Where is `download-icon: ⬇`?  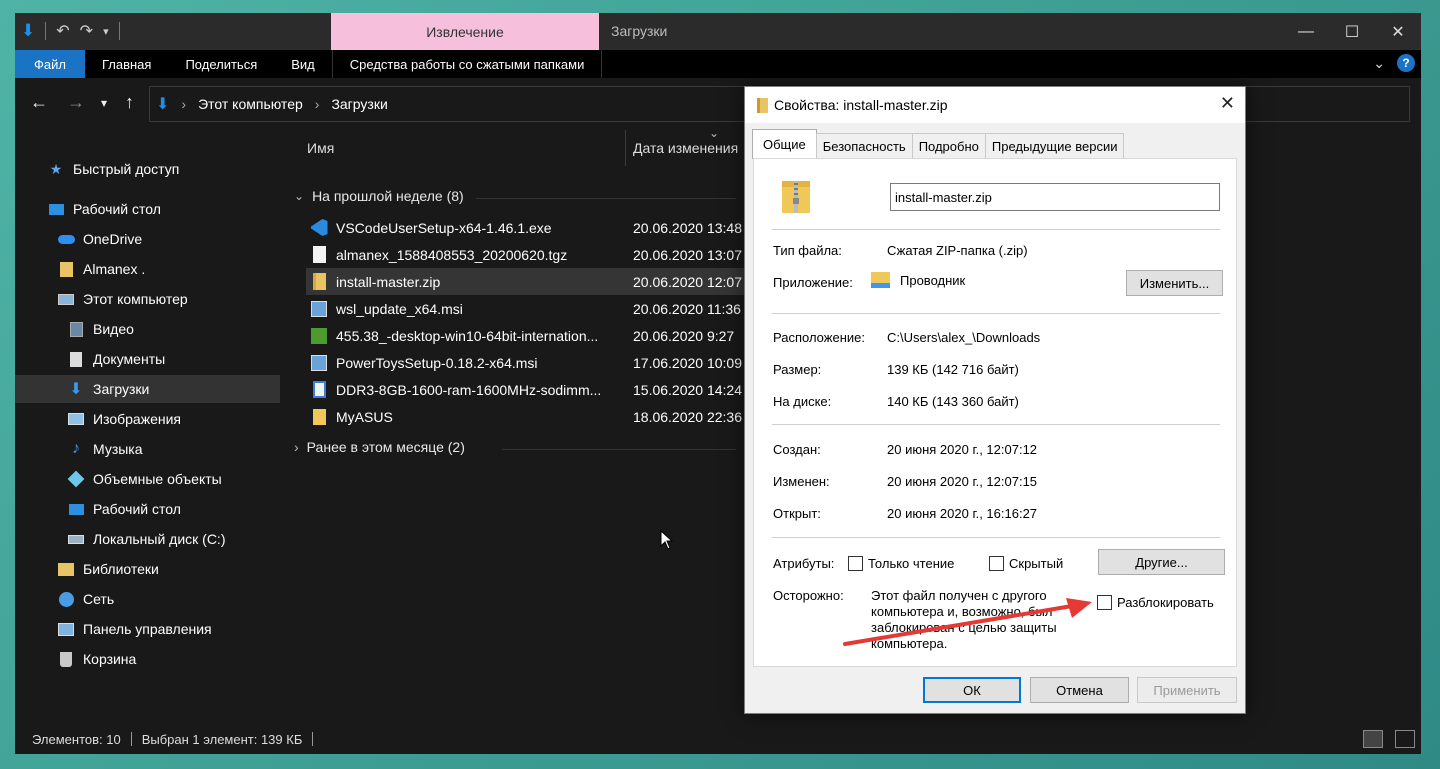
download-icon: ⬇ is located at coordinates (76, 389).